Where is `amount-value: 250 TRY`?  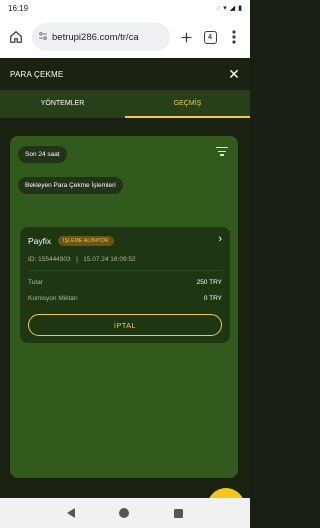 amount-value: 250 TRY is located at coordinates (209, 282).